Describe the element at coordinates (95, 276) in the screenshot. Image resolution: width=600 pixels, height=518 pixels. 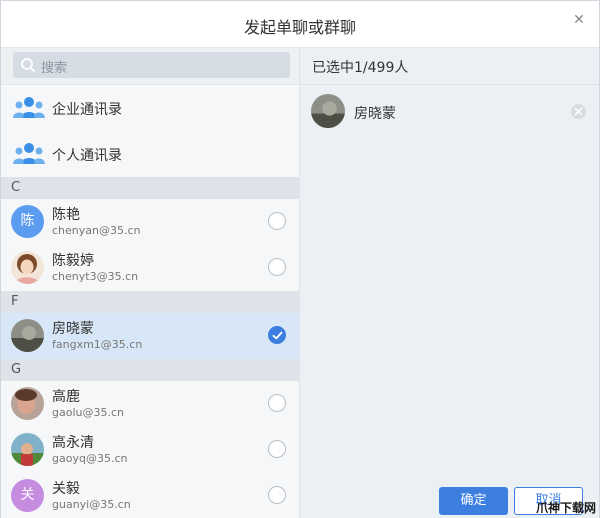
I see `contact-email: chenyt3@35.cn` at that location.